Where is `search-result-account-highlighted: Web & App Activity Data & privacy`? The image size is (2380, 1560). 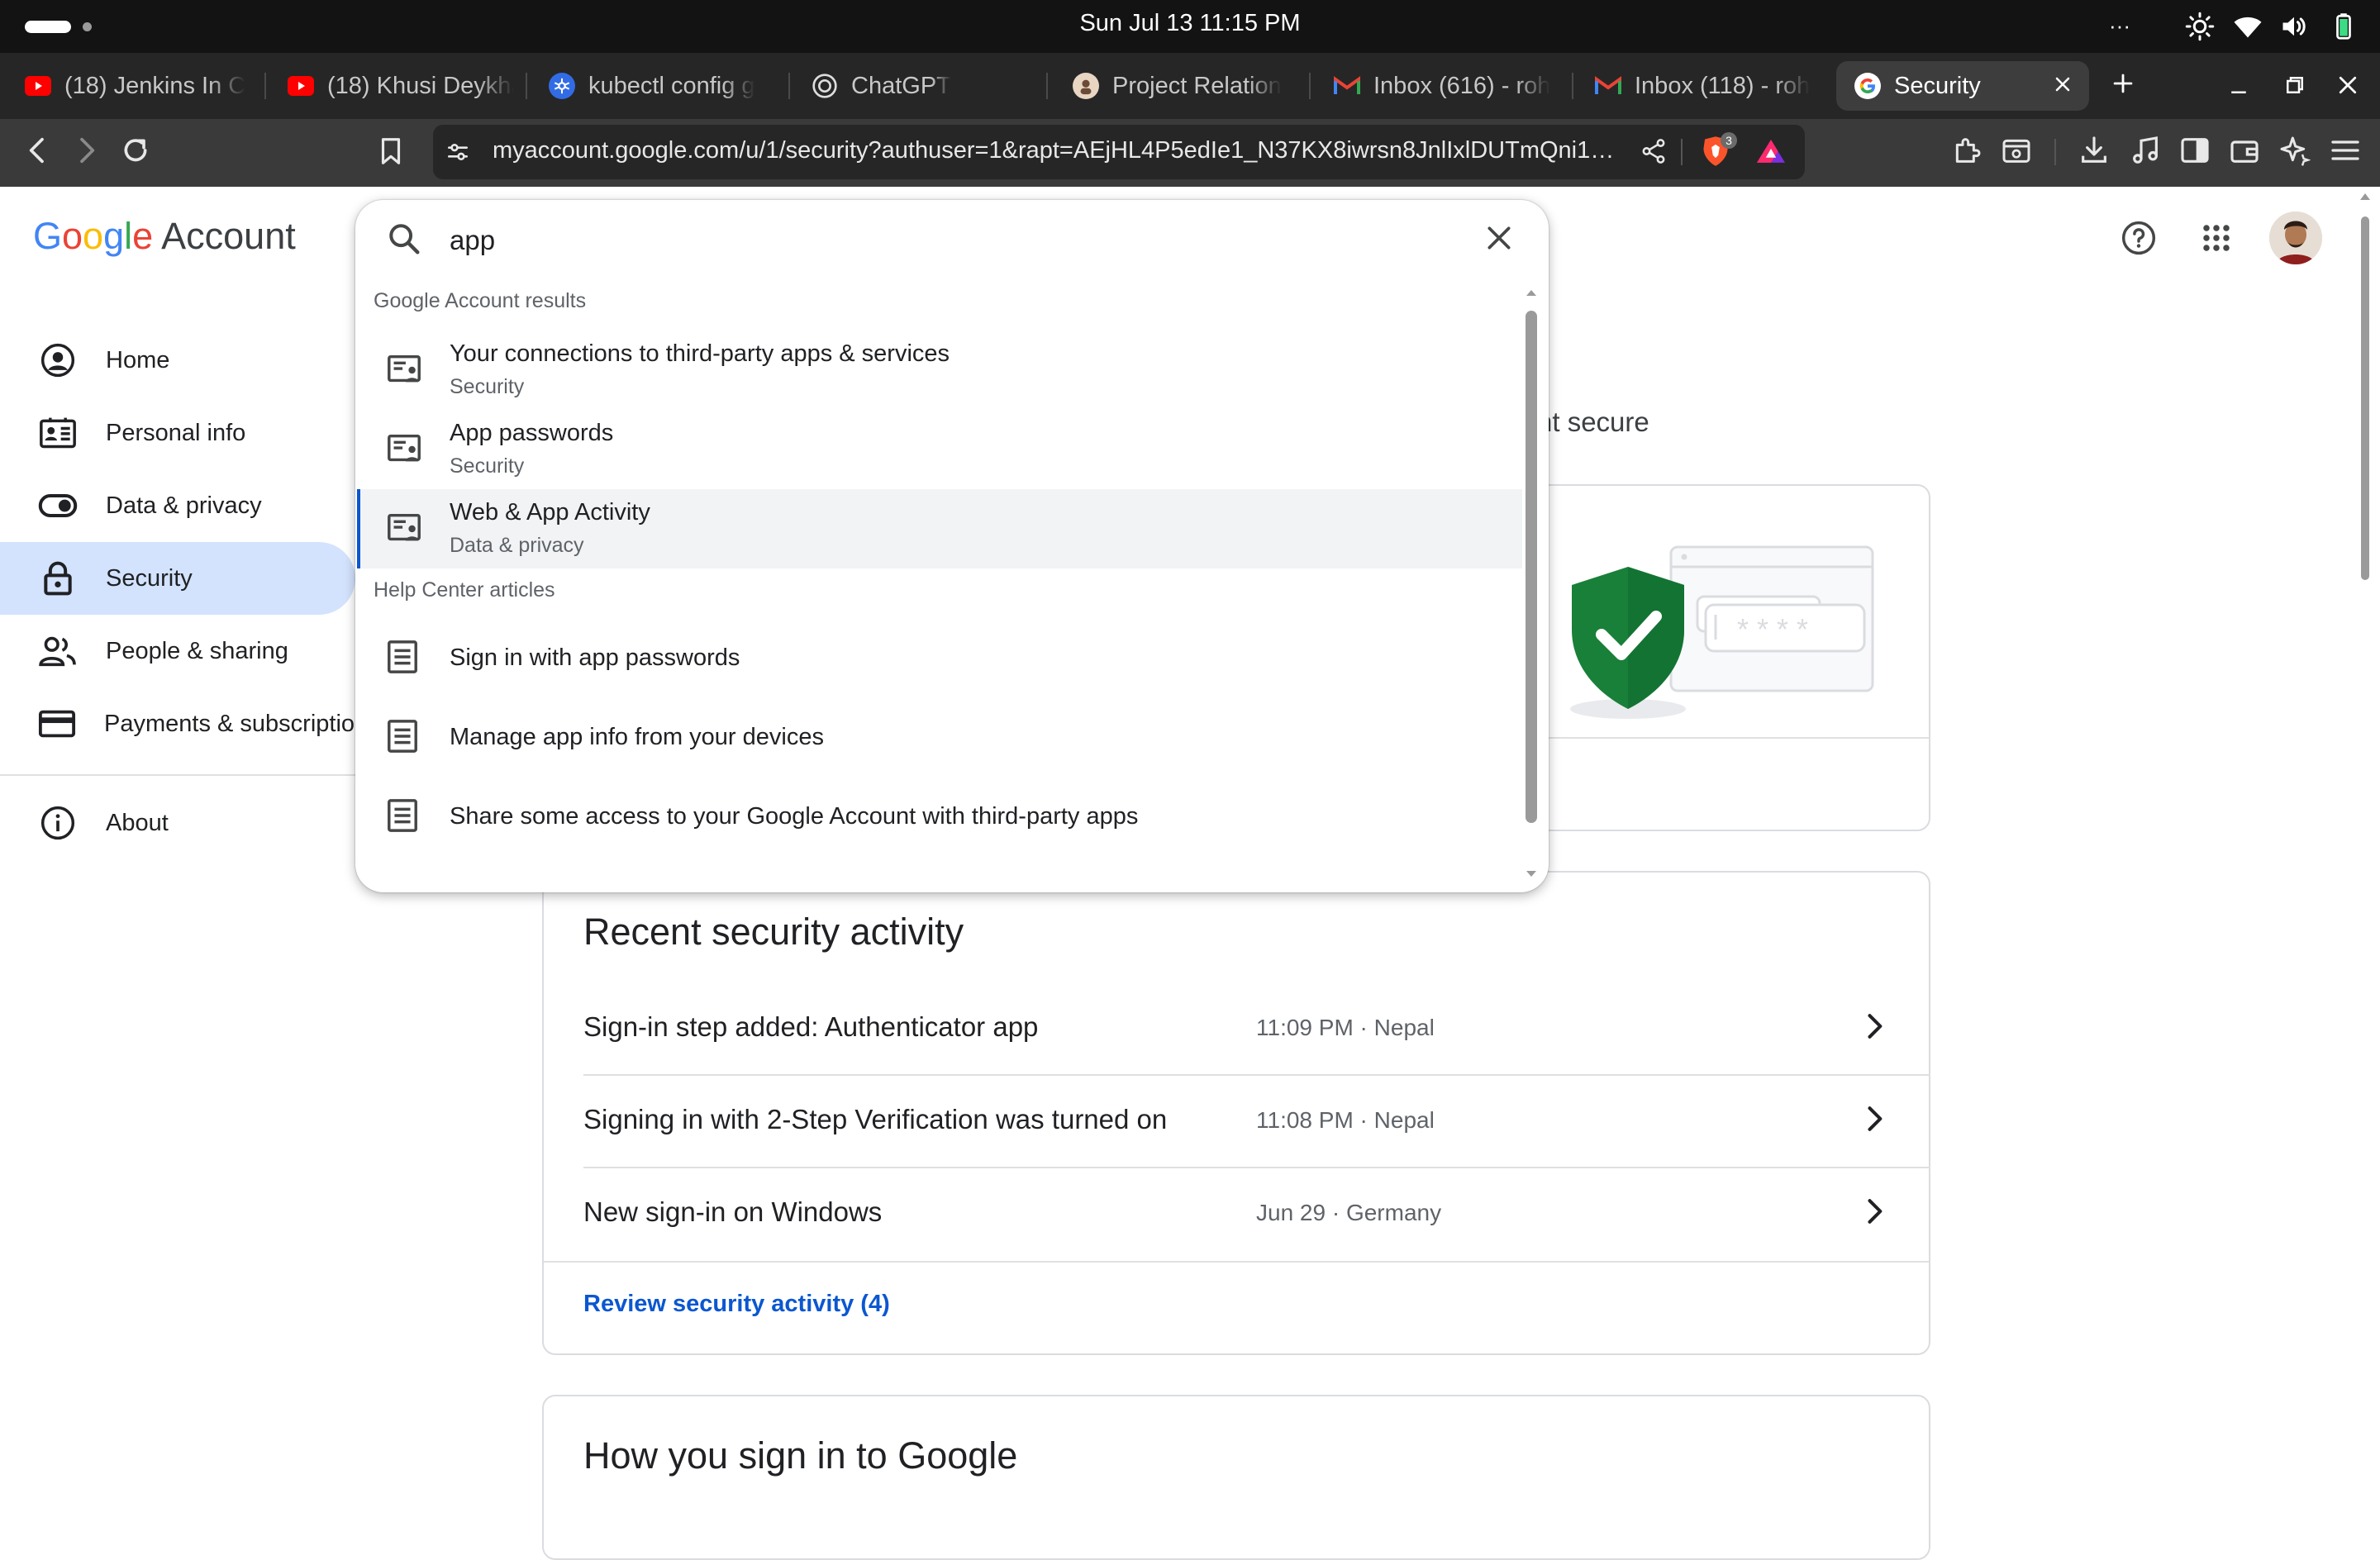
search-result-account-highlighted: Web & App Activity Data & privacy is located at coordinates (939, 528).